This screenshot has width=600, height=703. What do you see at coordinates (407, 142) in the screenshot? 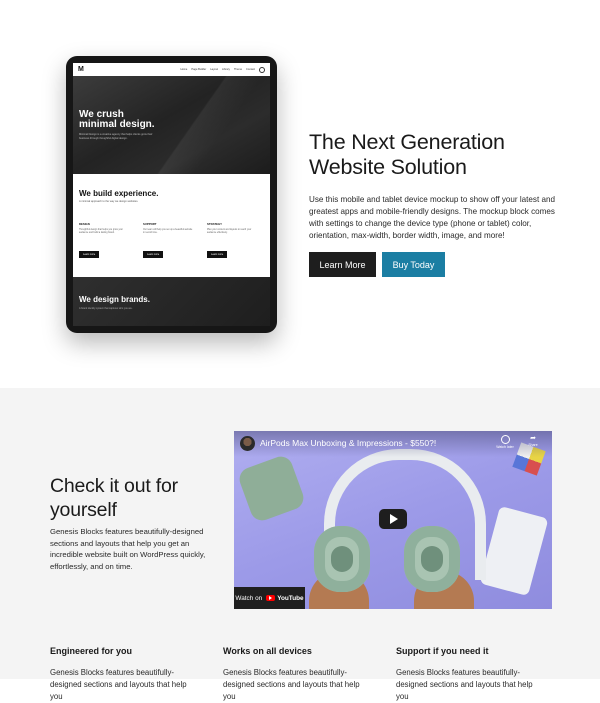
I see `hero-title-line: The Next Generation` at bounding box center [407, 142].